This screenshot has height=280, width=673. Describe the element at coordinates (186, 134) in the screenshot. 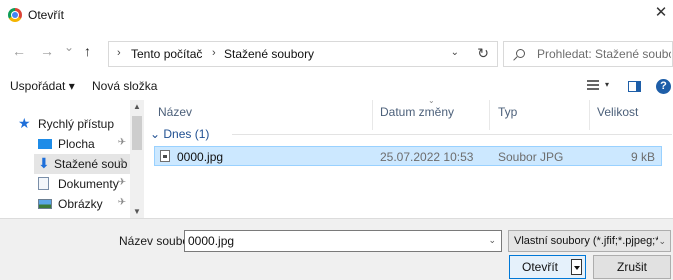

I see `group-label: Dnes (1)` at that location.